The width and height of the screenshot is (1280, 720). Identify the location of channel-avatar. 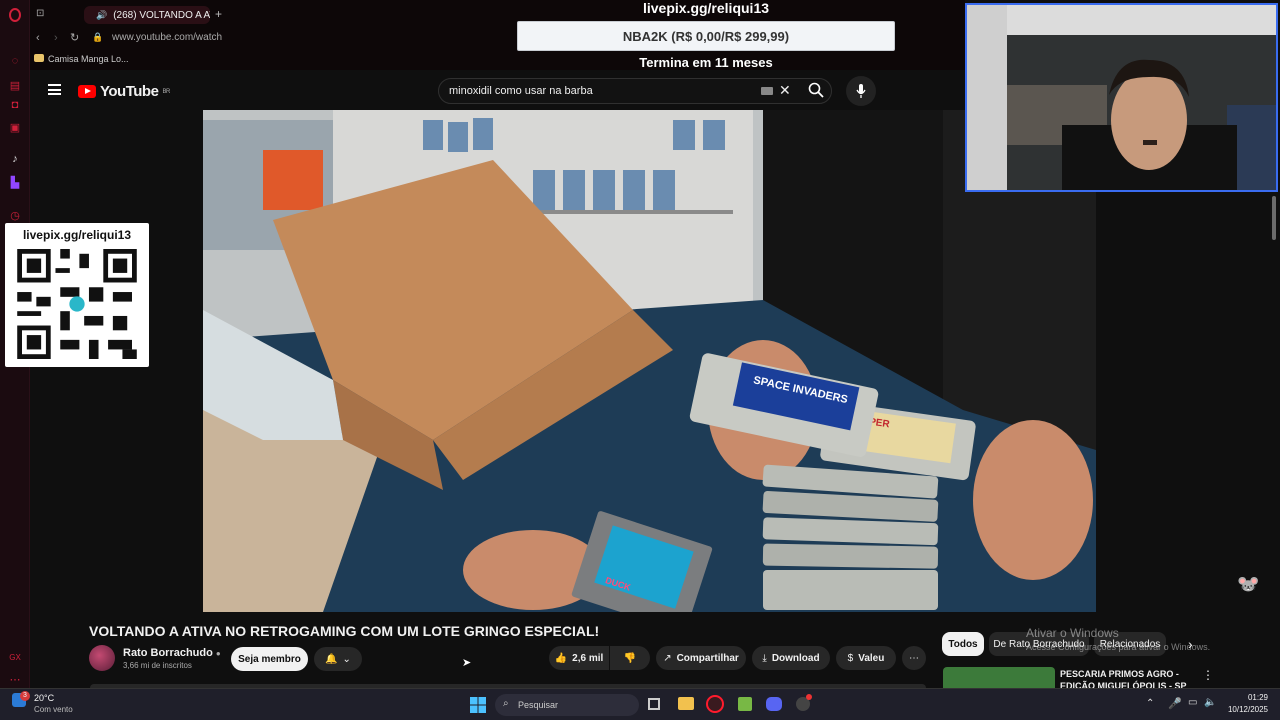
(102, 658).